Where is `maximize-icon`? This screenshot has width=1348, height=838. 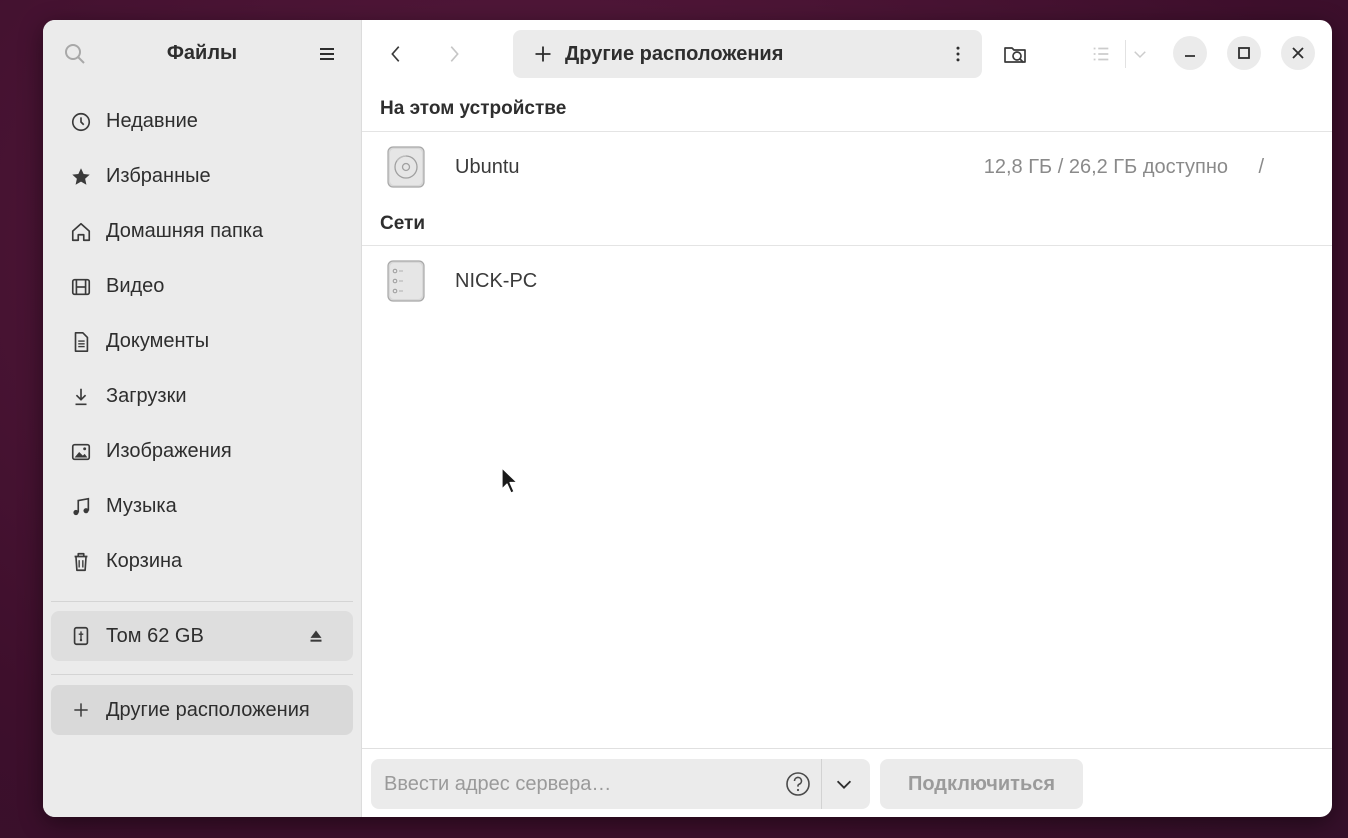 maximize-icon is located at coordinates (1244, 53).